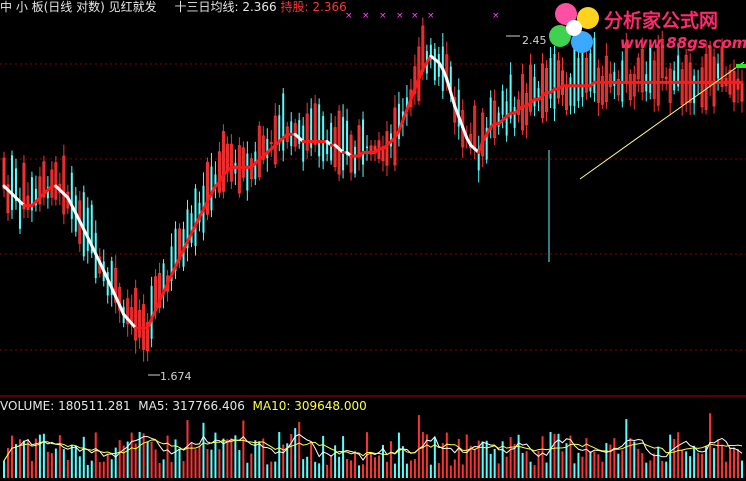 The width and height of the screenshot is (746, 481). I want to click on ma10-label: MA10:, so click(271, 406).